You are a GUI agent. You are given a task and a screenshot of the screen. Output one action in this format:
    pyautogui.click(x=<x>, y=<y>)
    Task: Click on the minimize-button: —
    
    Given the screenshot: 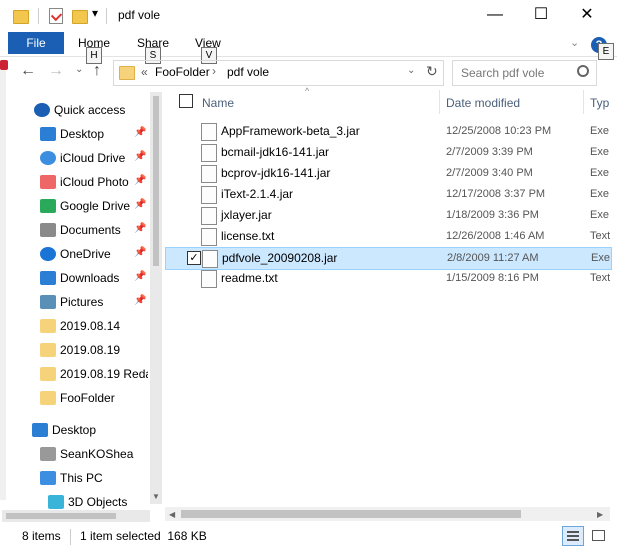 What is the action you would take?
    pyautogui.click(x=495, y=16)
    